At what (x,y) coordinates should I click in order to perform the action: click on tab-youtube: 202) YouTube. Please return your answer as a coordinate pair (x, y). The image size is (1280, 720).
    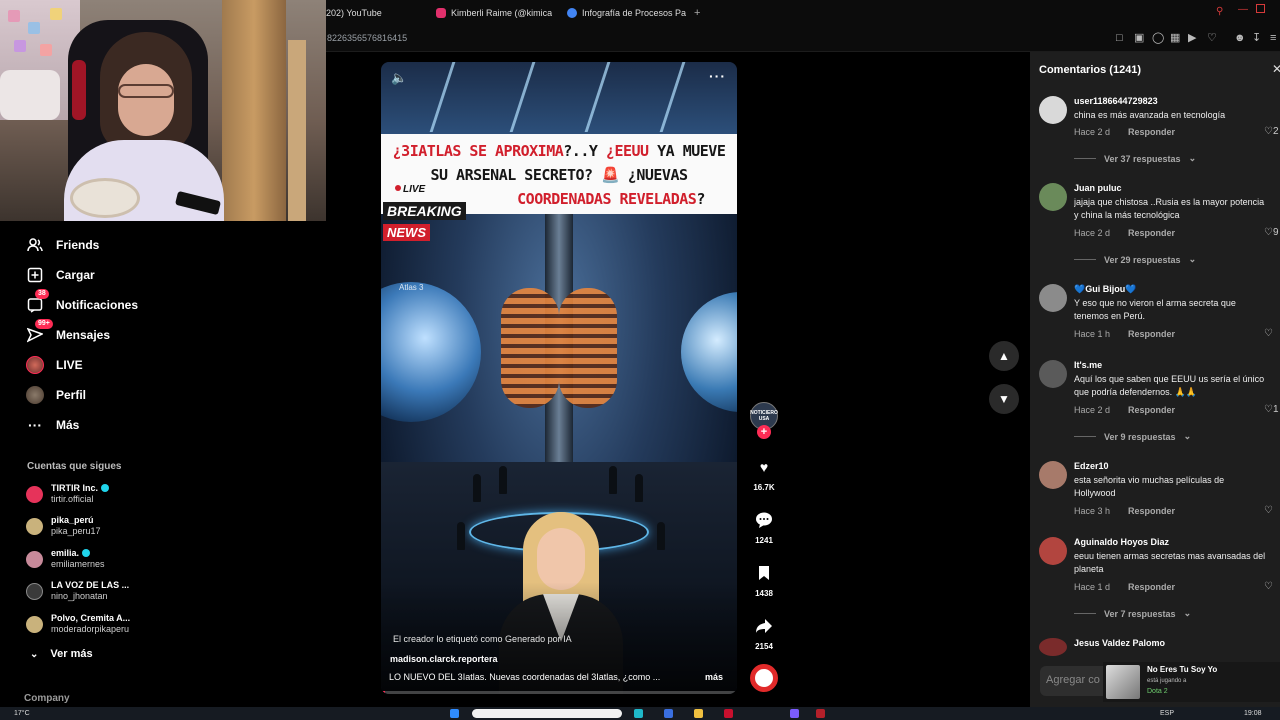
    Looking at the image, I should click on (376, 13).